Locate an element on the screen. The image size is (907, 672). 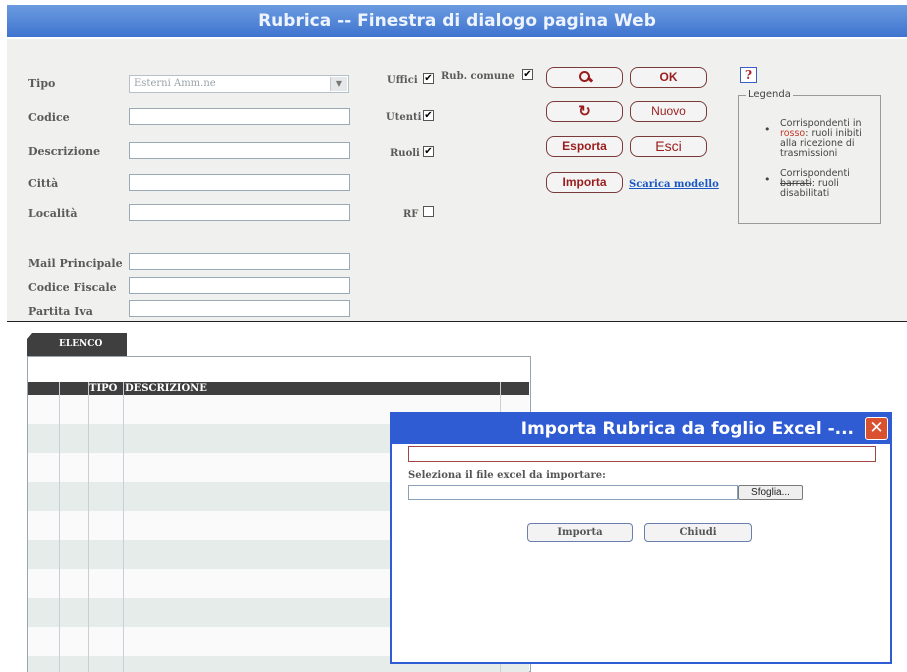
col-tipo-header: TIPO is located at coordinates (103, 388).